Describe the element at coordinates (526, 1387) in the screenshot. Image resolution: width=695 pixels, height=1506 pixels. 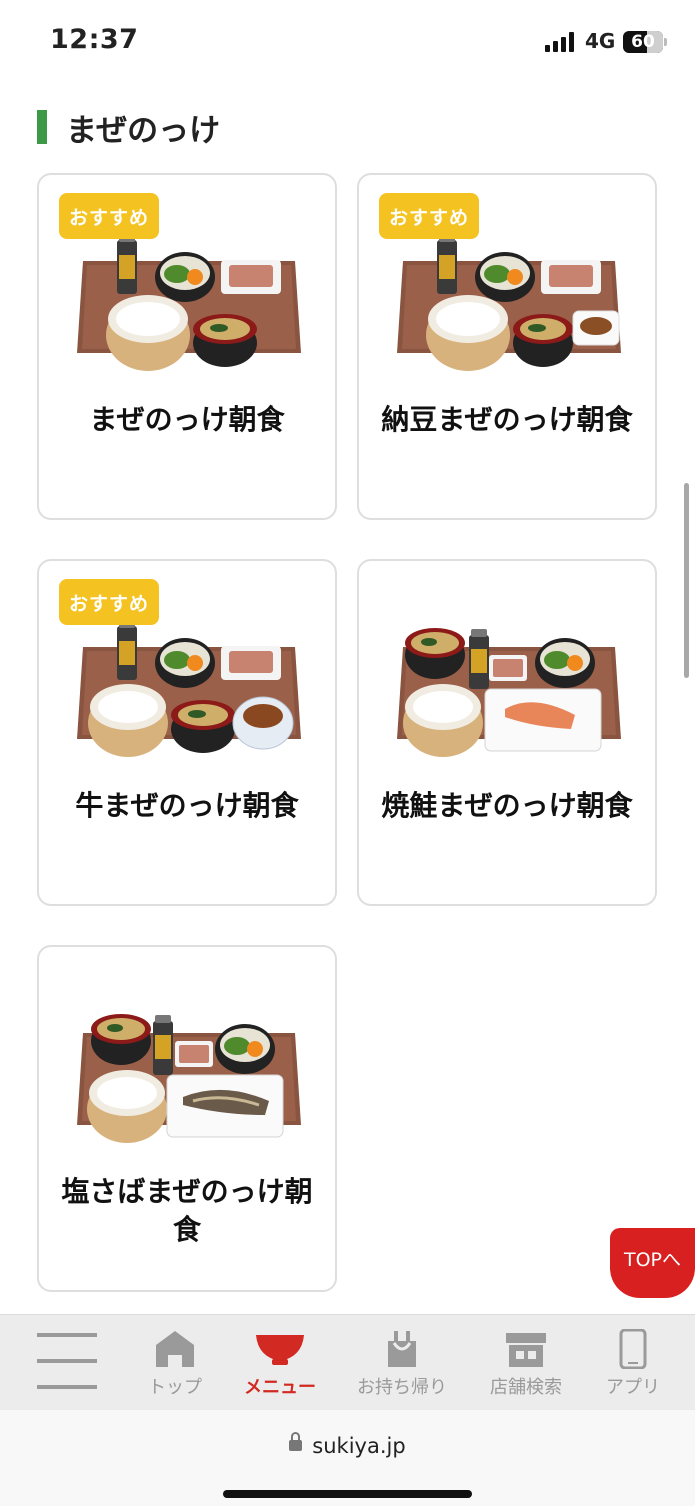
I see `nav-label-store-search: 店舗検索` at that location.